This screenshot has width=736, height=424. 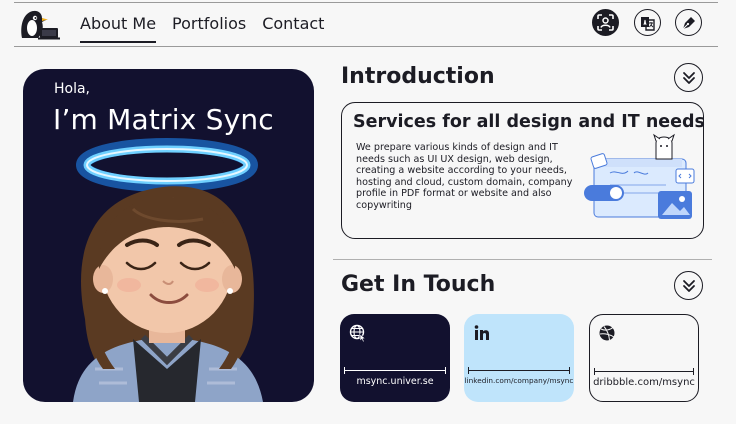 I want to click on section-divider, so click(x=522, y=259).